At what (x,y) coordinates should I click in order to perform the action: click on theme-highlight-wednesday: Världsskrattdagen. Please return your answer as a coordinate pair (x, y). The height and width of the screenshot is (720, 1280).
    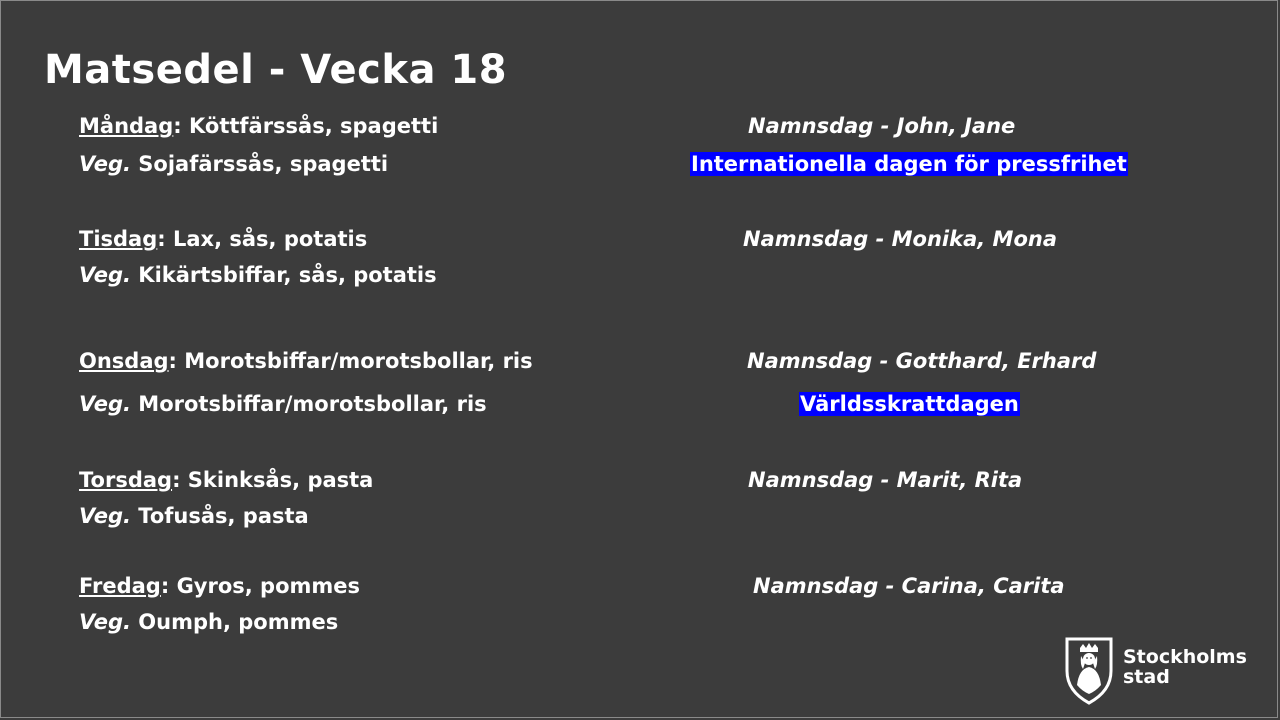
    Looking at the image, I should click on (909, 404).